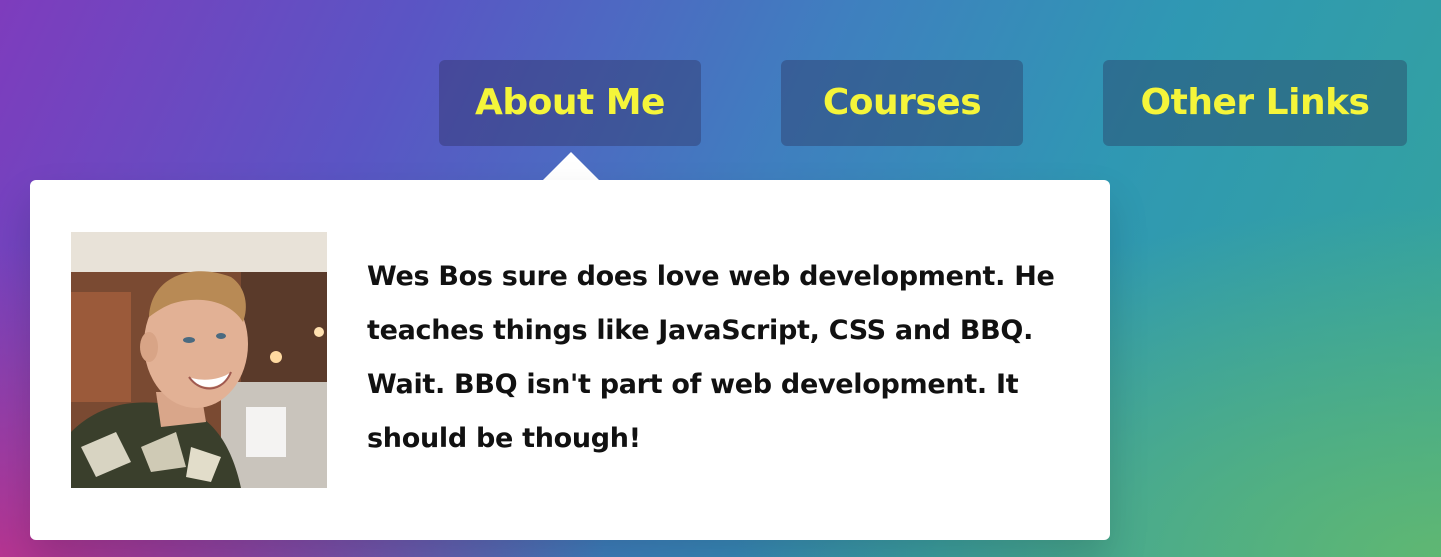 This screenshot has height=557, width=1441. I want to click on nav-item-other-links: Other Links, so click(1255, 103).